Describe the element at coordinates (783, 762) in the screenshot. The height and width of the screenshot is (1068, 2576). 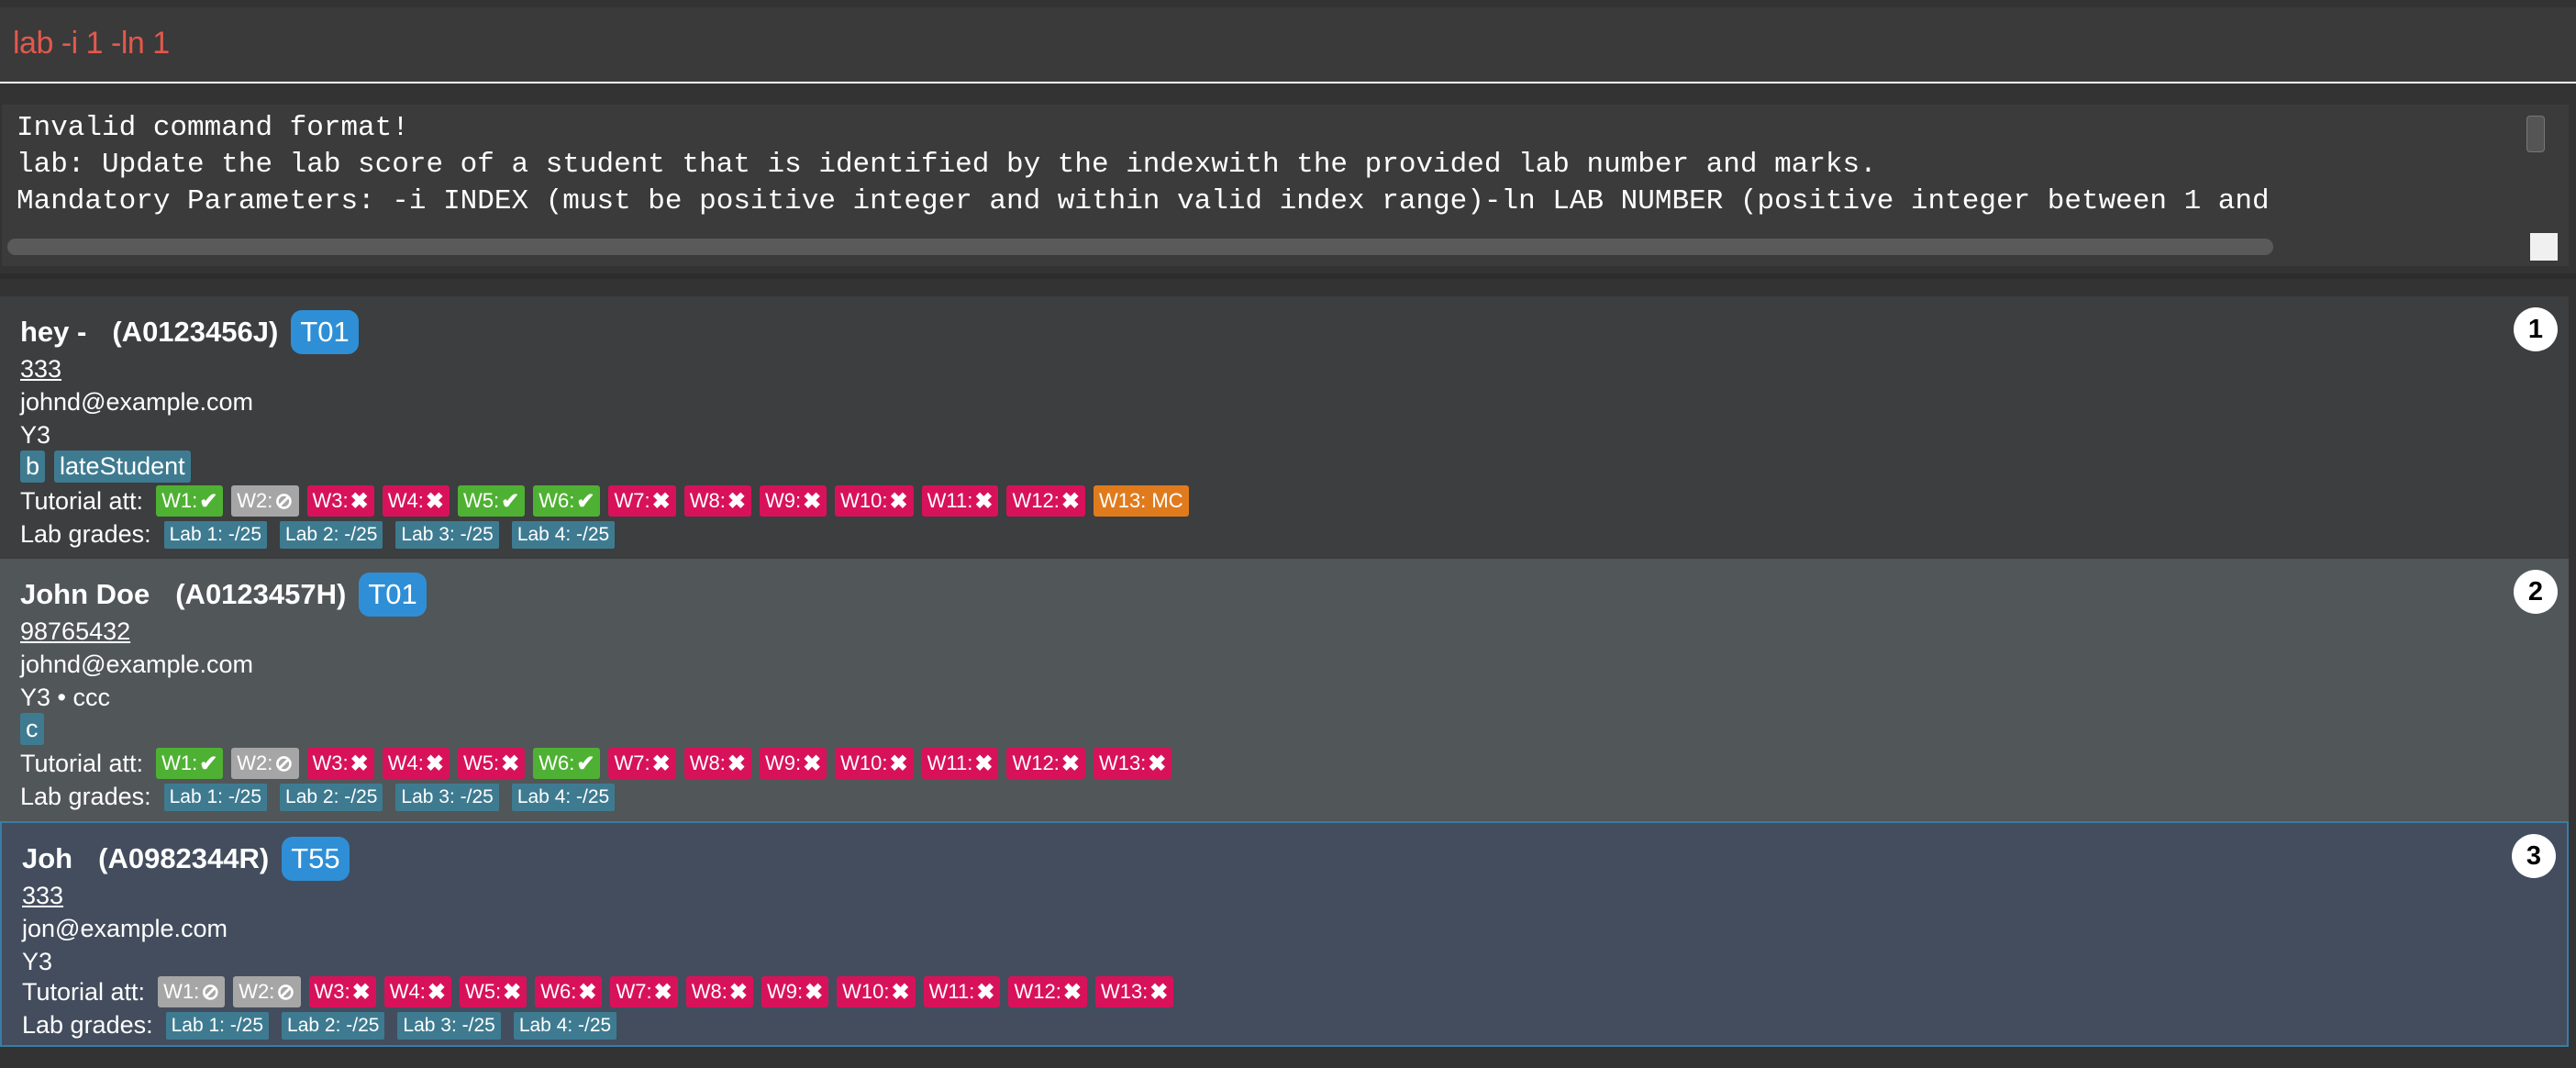
I see `attendance-week-label: W9:` at that location.